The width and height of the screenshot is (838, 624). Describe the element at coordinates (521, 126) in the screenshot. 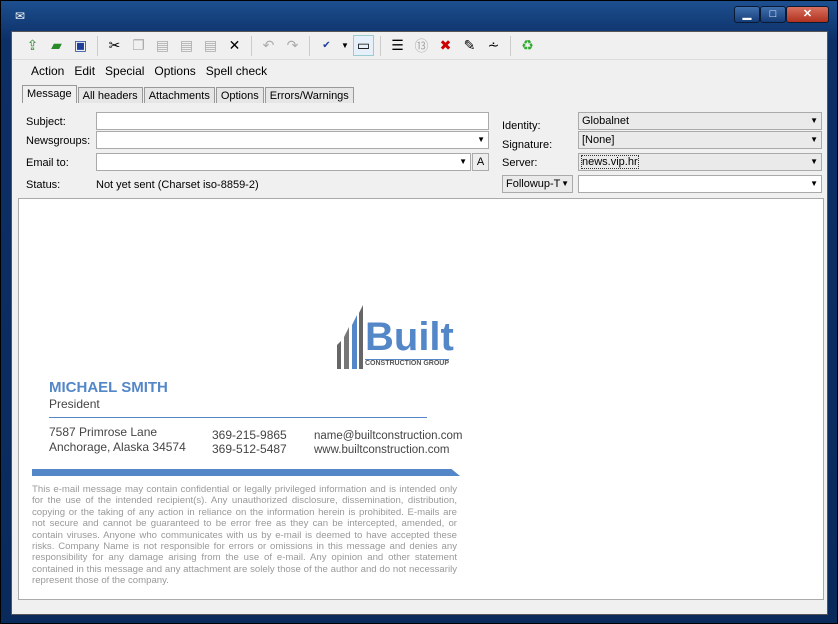

I see `identity-label: Identity:` at that location.